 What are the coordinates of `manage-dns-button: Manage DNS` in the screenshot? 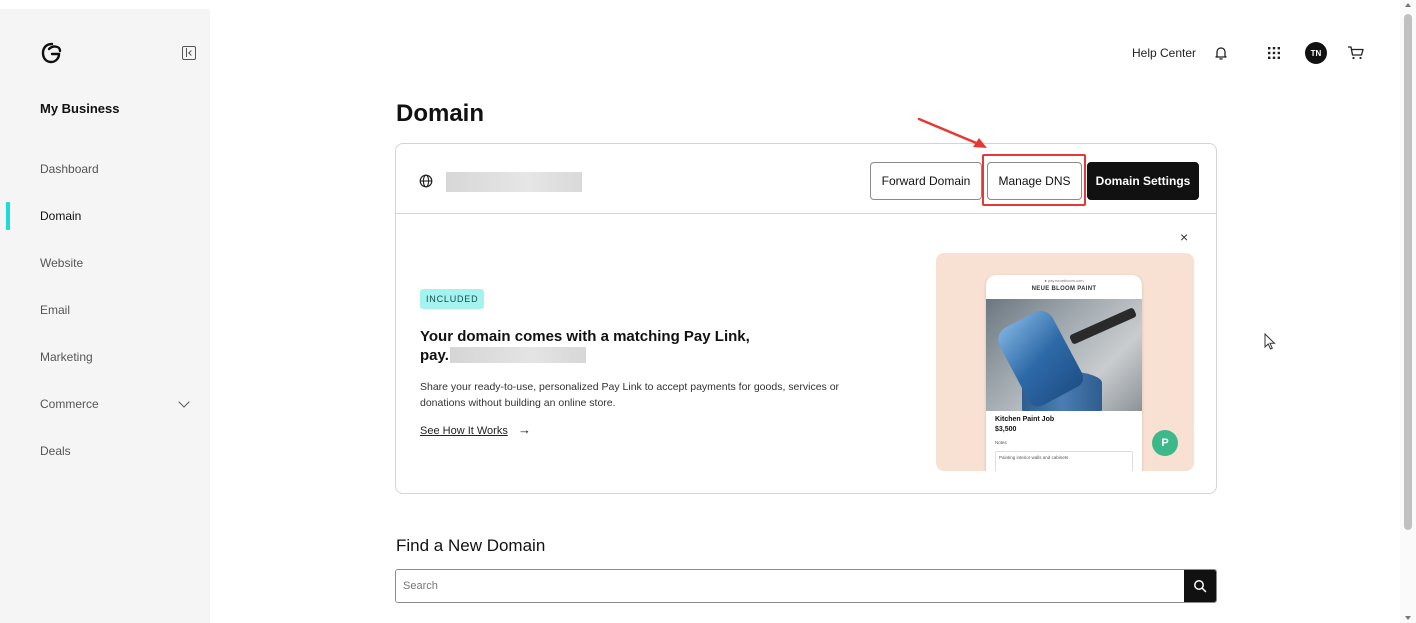 It's located at (1034, 181).